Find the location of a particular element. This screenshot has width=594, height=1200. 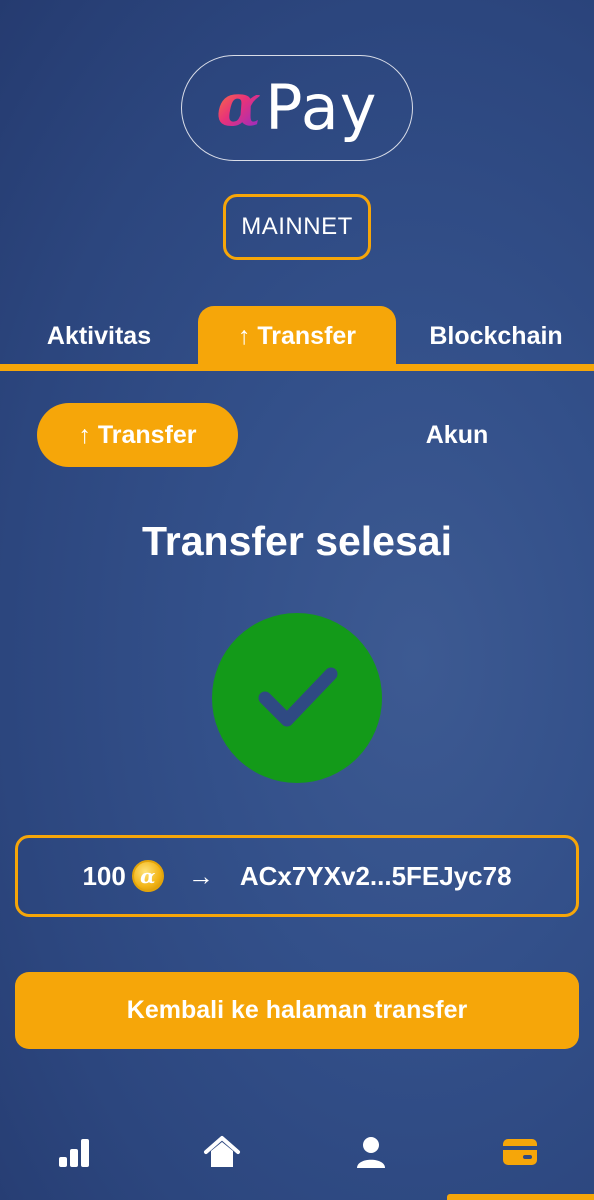

wallet-card-icon is located at coordinates (520, 1152).